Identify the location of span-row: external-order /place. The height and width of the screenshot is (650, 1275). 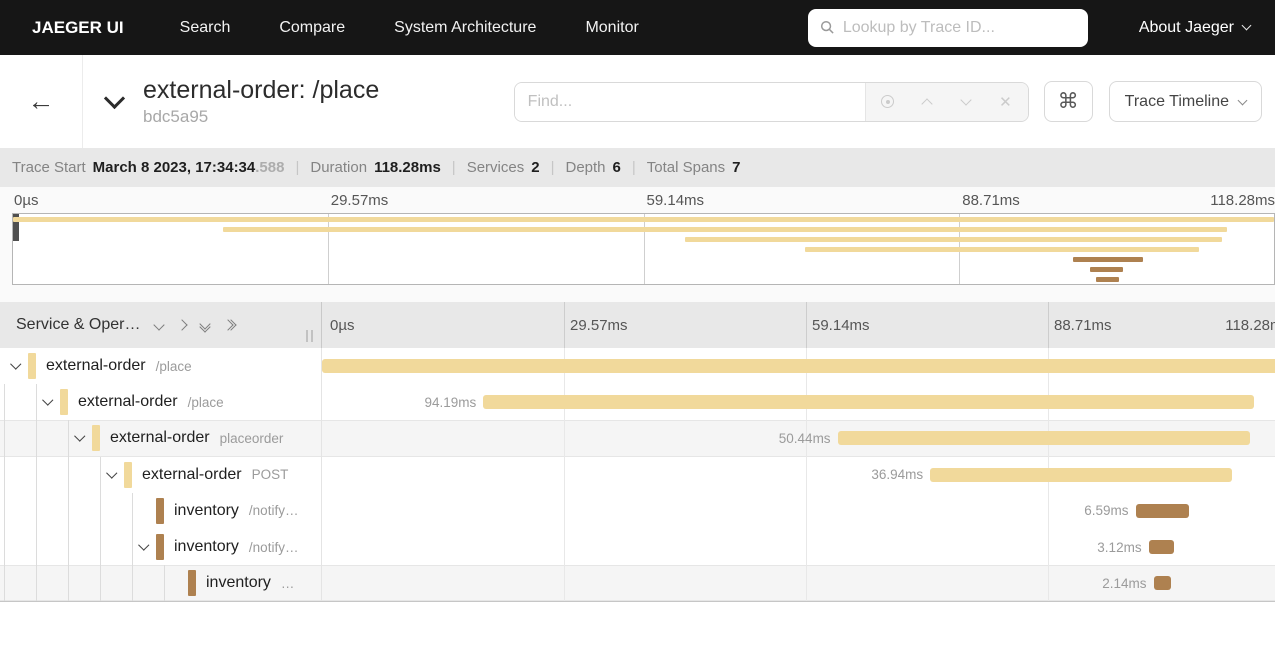
(637, 366).